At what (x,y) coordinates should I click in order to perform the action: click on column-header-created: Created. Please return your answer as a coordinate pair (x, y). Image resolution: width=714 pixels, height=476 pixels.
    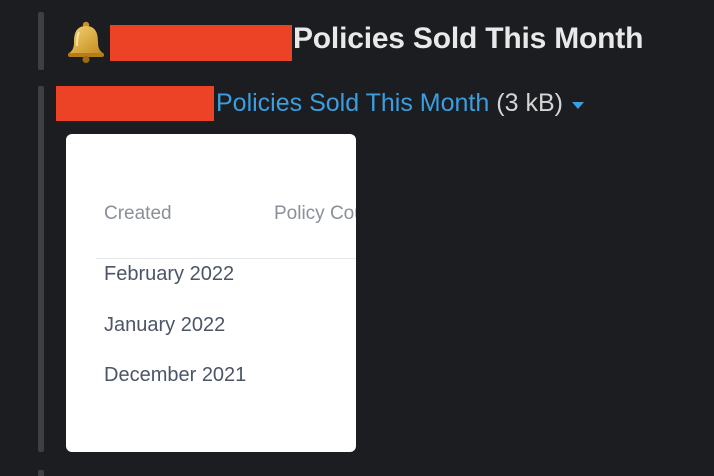
    Looking at the image, I should click on (138, 213).